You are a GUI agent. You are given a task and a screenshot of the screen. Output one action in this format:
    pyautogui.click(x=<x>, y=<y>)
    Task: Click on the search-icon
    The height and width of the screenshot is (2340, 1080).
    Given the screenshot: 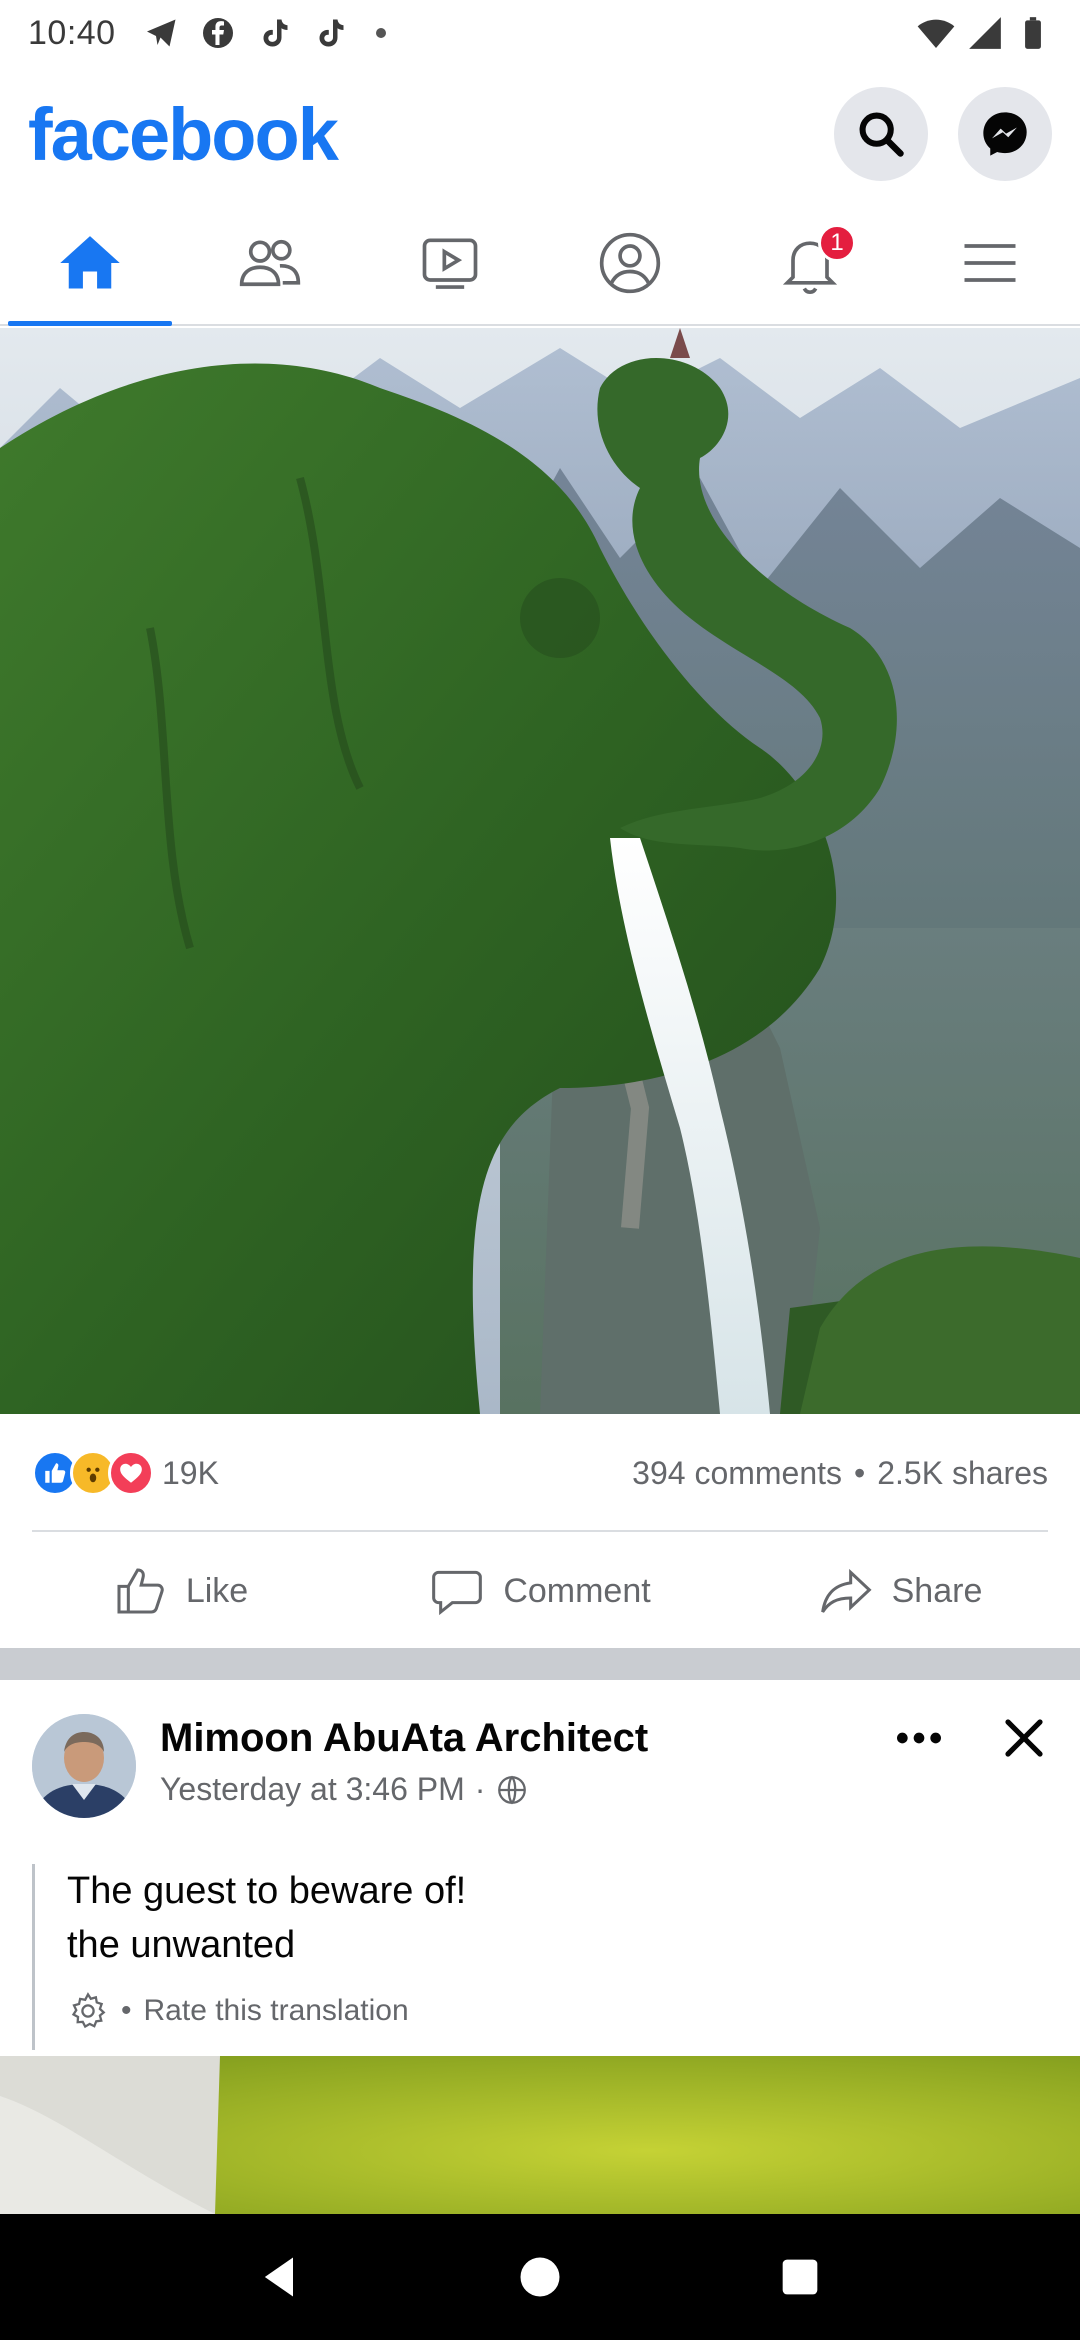 What is the action you would take?
    pyautogui.click(x=881, y=134)
    